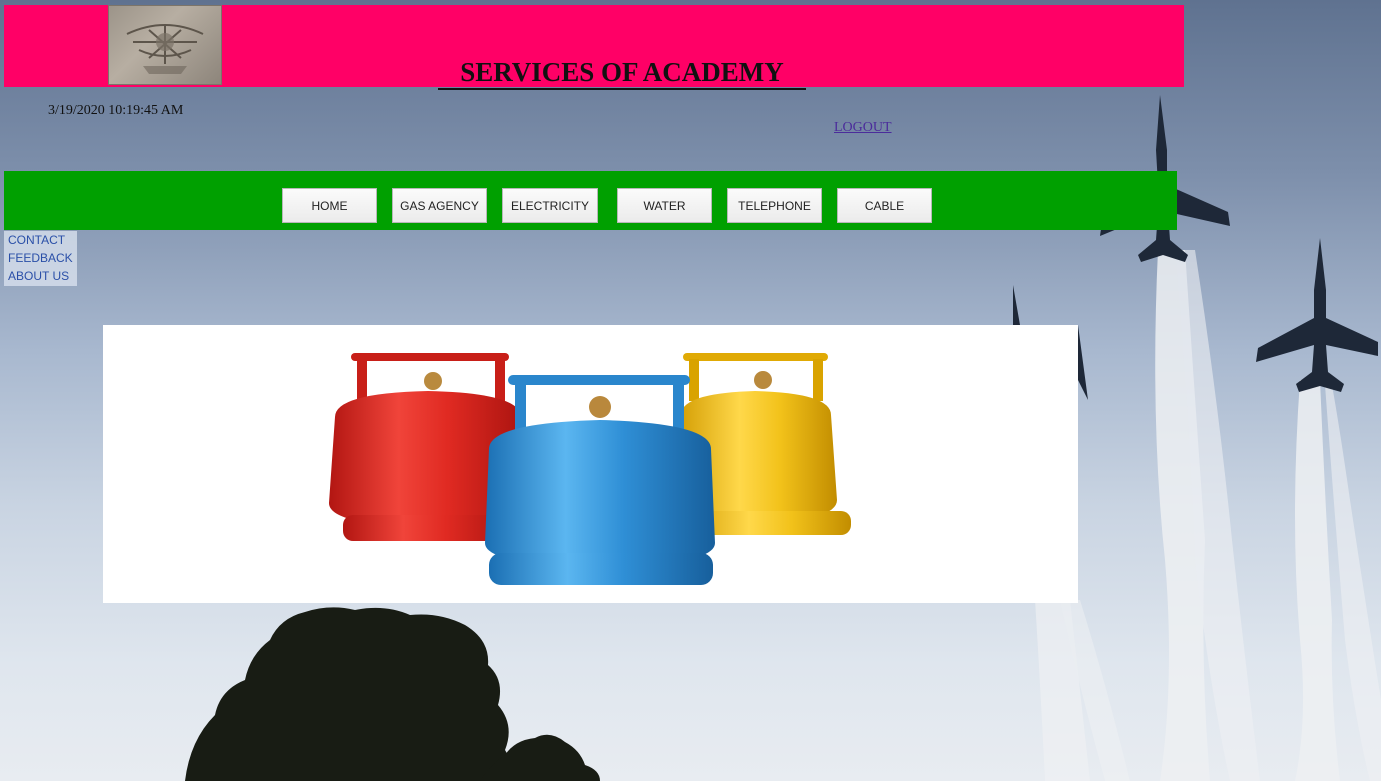 The height and width of the screenshot is (781, 1381). I want to click on nav-telephone-button: TELEPHONE, so click(774, 205).